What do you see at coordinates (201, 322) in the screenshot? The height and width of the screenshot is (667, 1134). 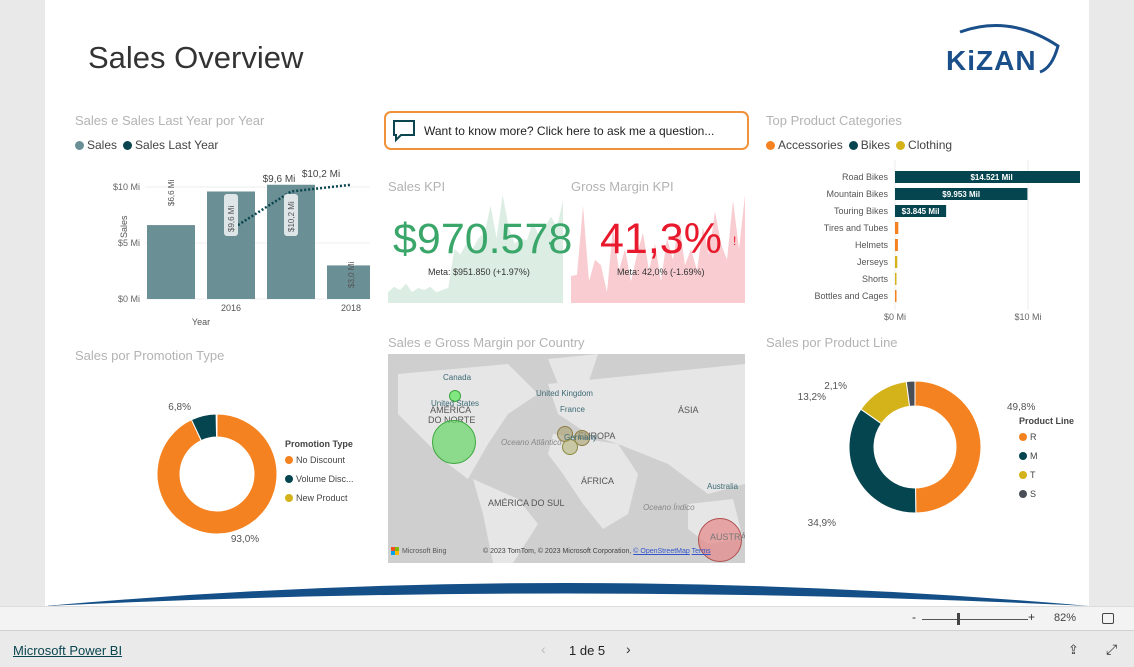 I see `x-axis-label: Year` at bounding box center [201, 322].